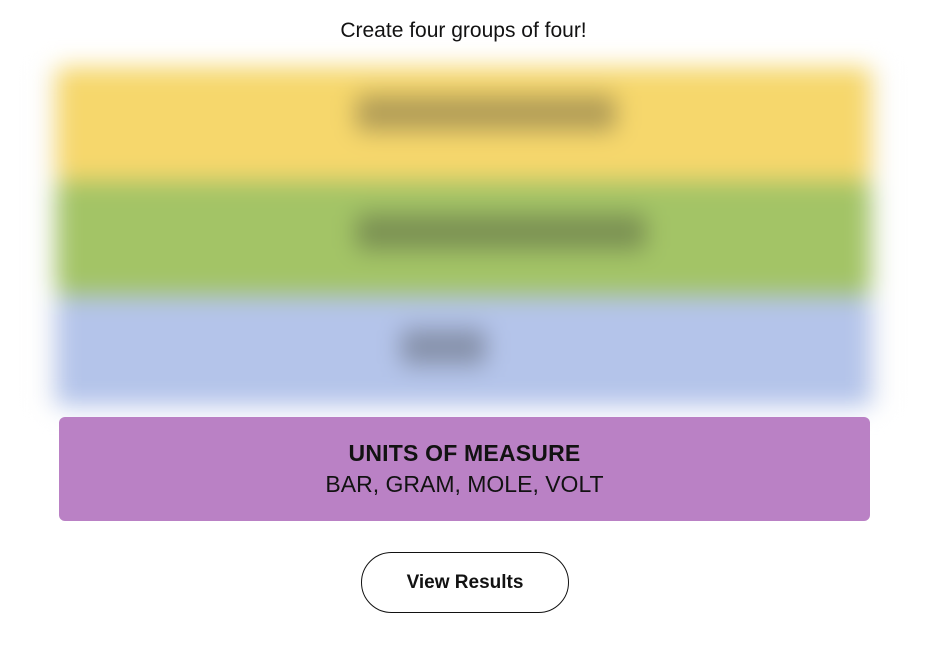 The width and height of the screenshot is (927, 647). Describe the element at coordinates (465, 582) in the screenshot. I see `view-results-button: View Results` at that location.